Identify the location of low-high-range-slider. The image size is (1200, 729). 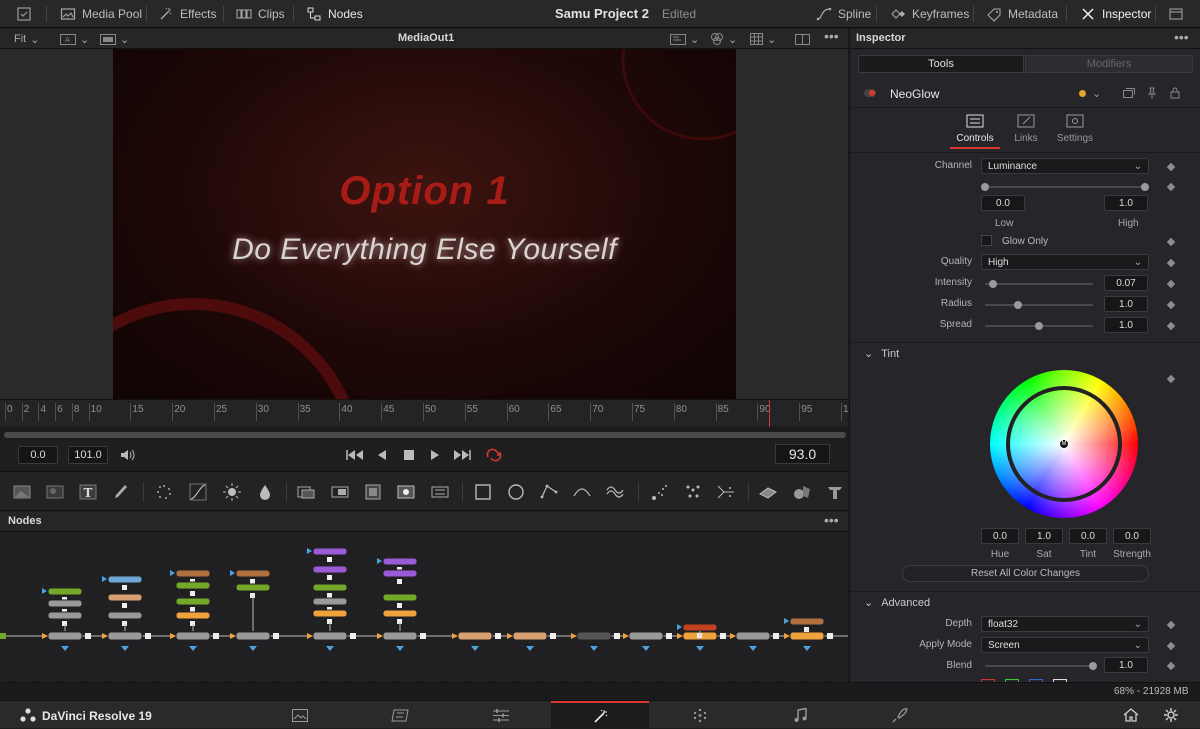
(1065, 187).